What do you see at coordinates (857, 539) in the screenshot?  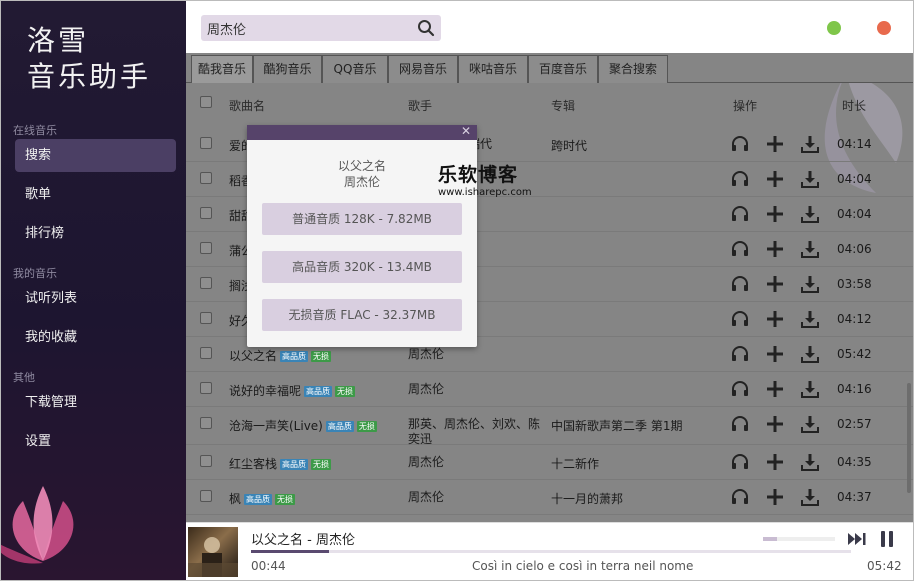 I see `next-track-icon` at bounding box center [857, 539].